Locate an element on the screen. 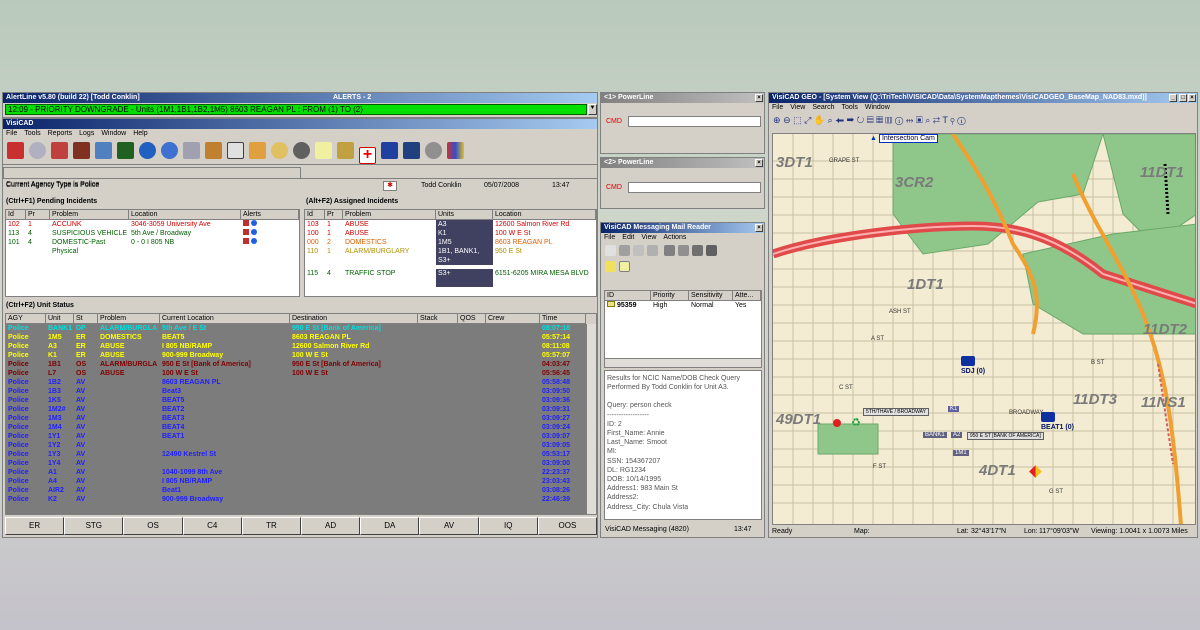 The height and width of the screenshot is (630, 1200). incident-marker-red is located at coordinates (837, 423).